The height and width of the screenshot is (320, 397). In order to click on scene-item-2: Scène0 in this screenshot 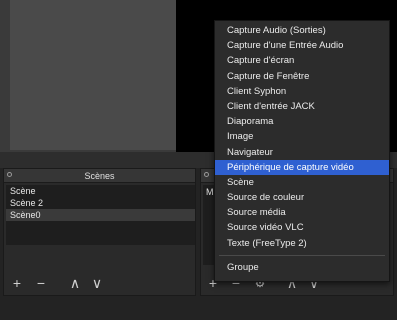, I will do `click(100, 215)`.